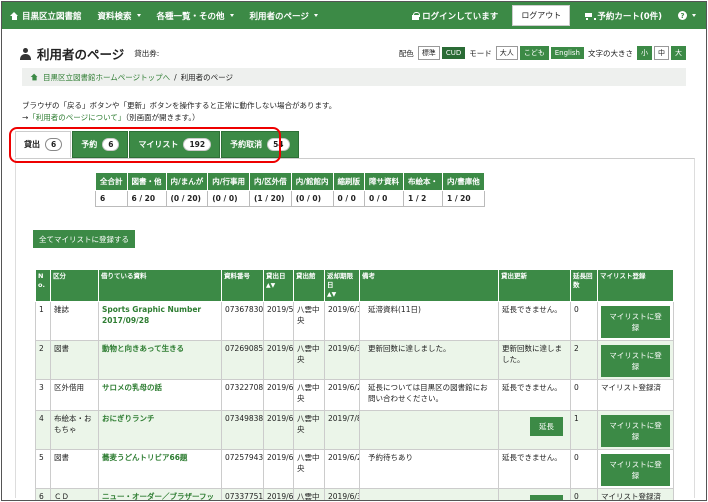 The image size is (708, 502). What do you see at coordinates (429, 360) in the screenshot?
I see `row-note: 更新回数に達しました。` at bounding box center [429, 360].